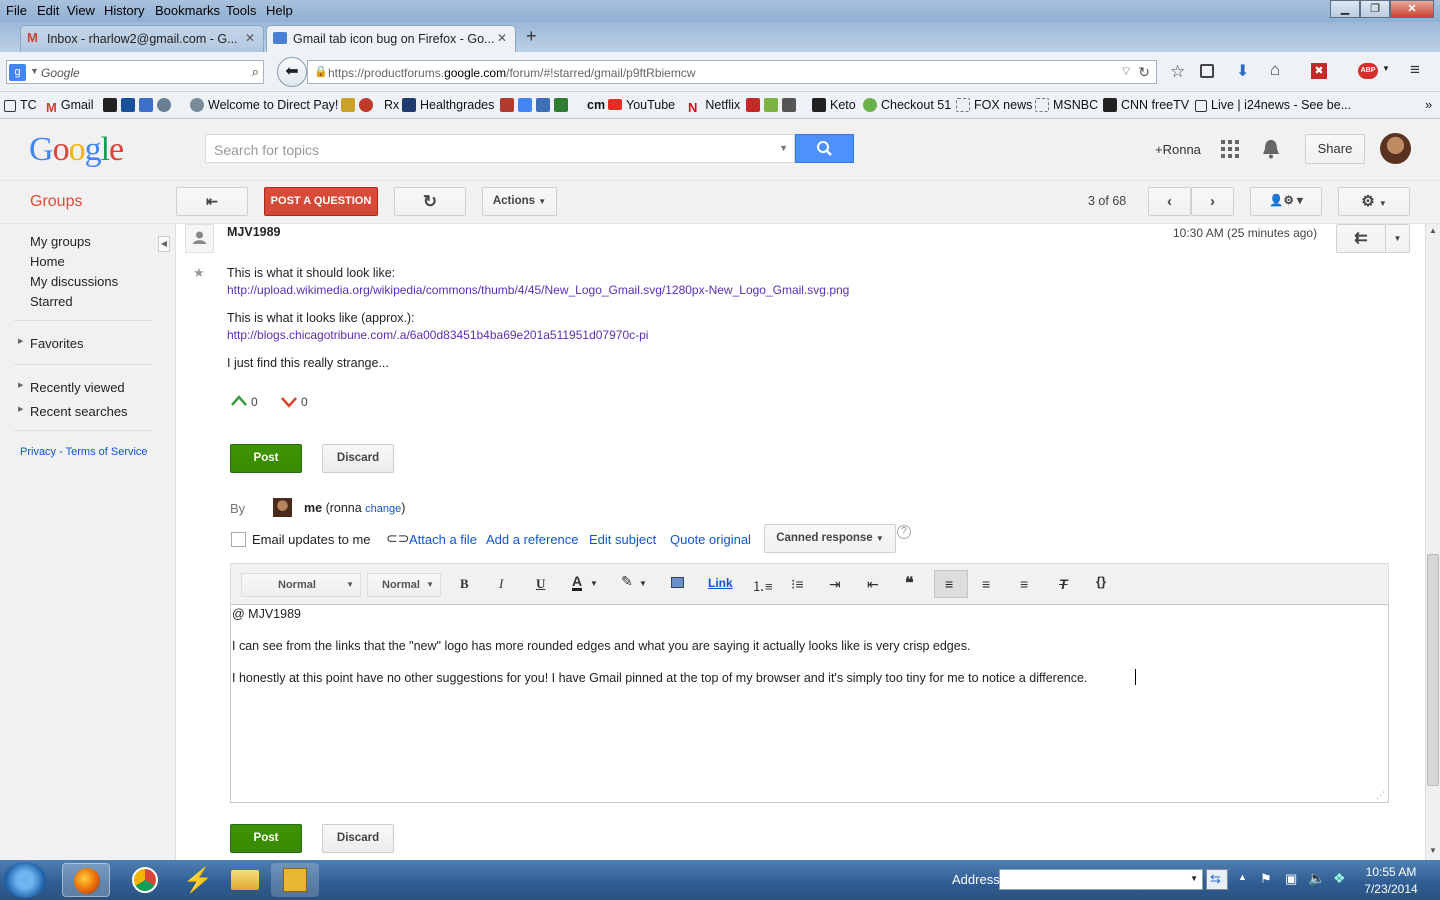  Describe the element at coordinates (531, 36) in the screenshot. I see `new-tab-button: +` at that location.